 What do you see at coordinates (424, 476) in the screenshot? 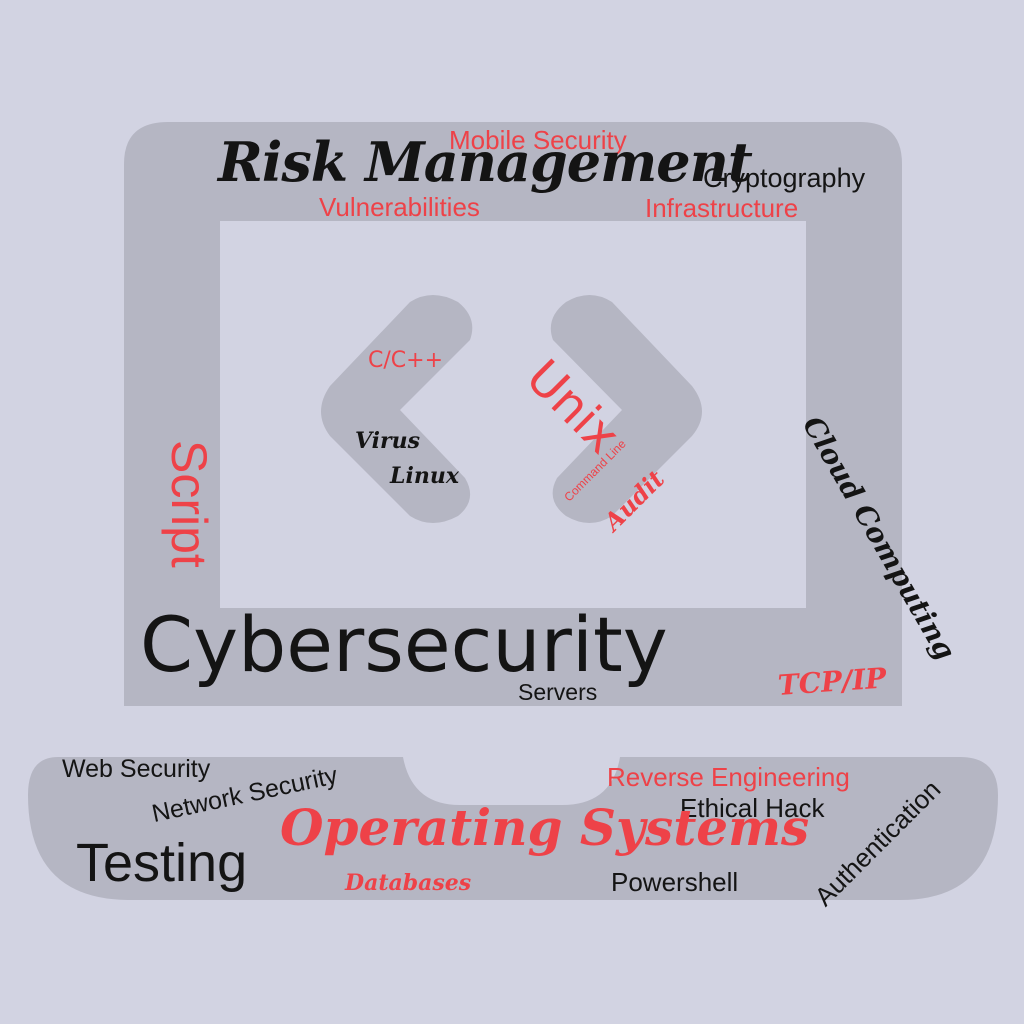
I see `word-linux: Linux` at bounding box center [424, 476].